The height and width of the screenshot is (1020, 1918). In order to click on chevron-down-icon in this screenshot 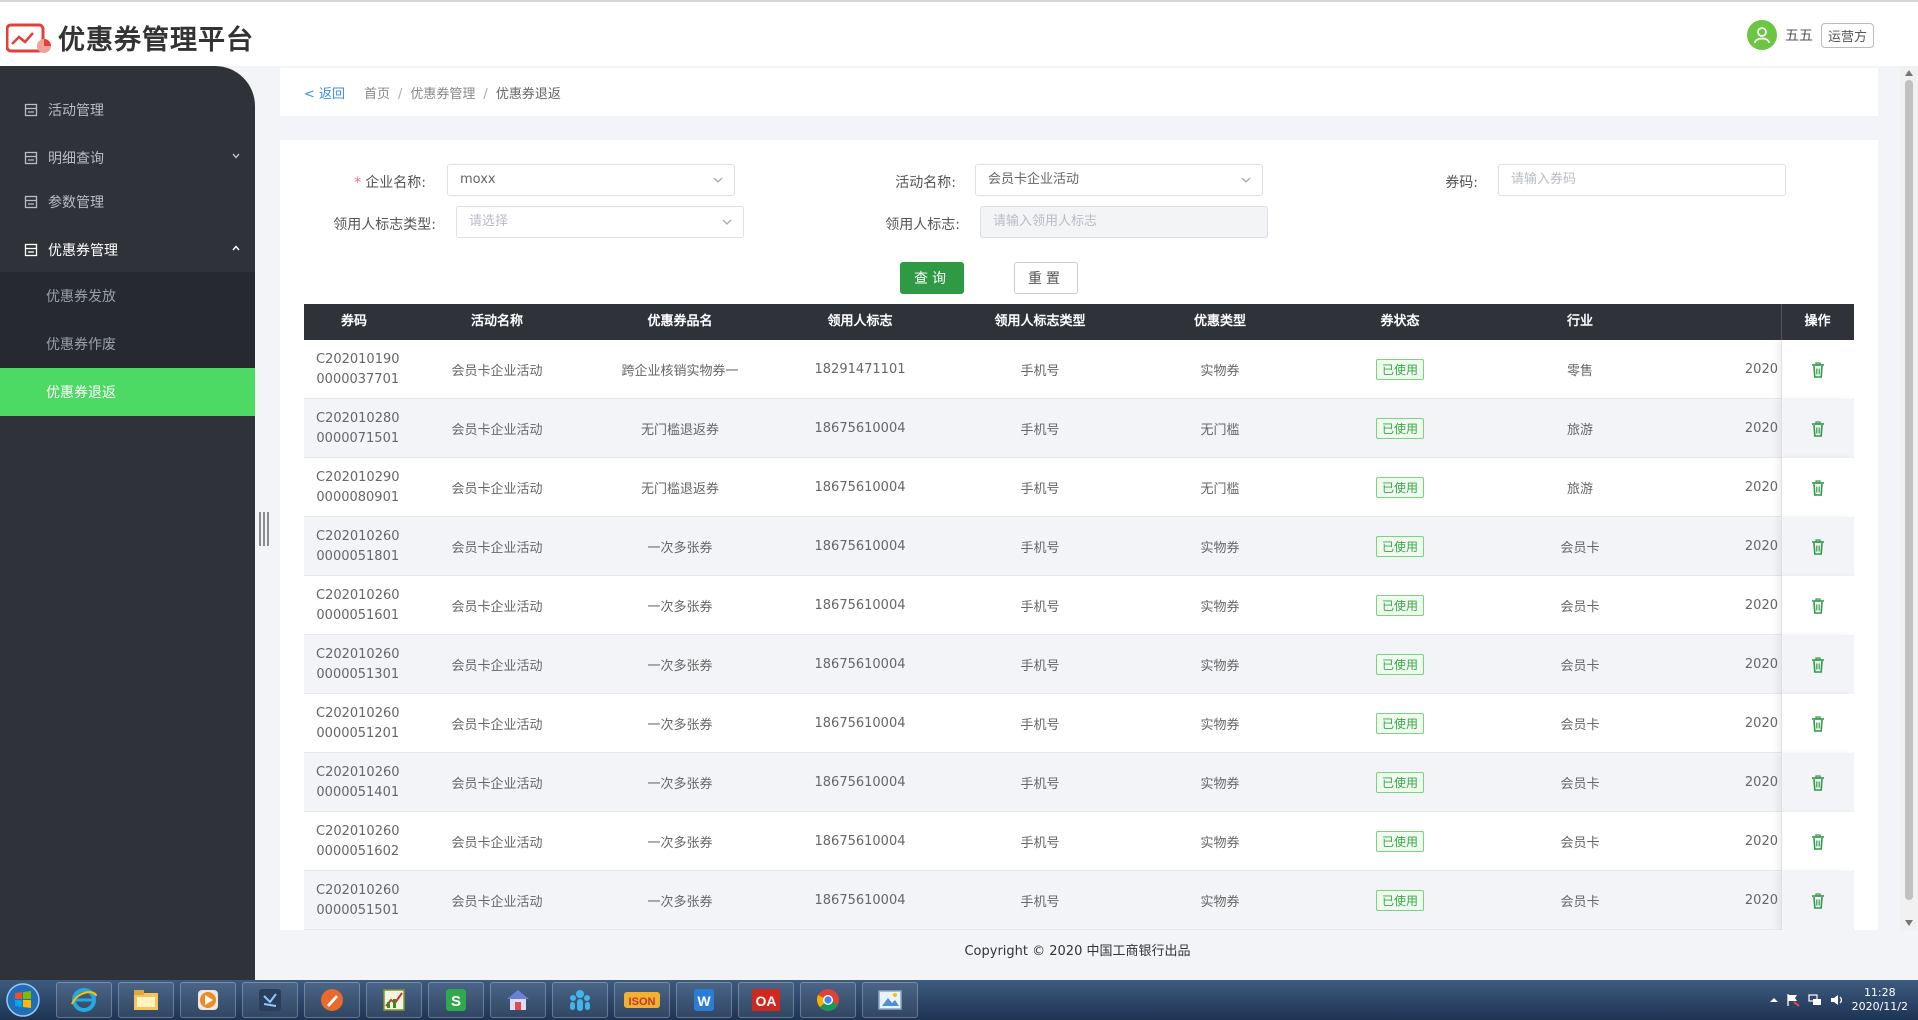, I will do `click(718, 180)`.